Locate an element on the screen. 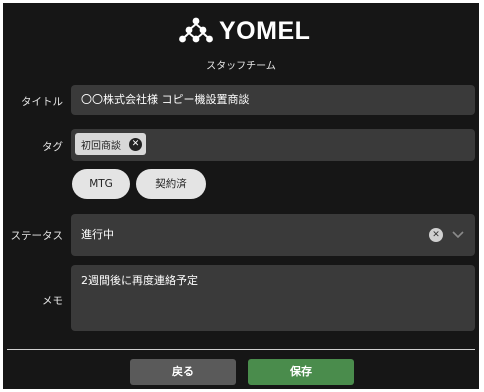 The height and width of the screenshot is (392, 484). back-button: 戻る is located at coordinates (183, 372).